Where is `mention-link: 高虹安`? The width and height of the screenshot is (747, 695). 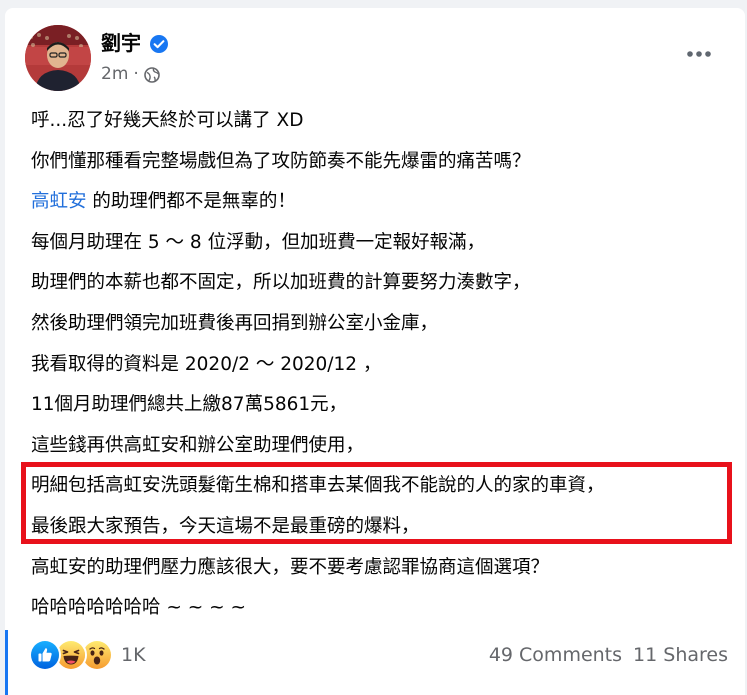 mention-link: 高虹安 is located at coordinates (59, 201).